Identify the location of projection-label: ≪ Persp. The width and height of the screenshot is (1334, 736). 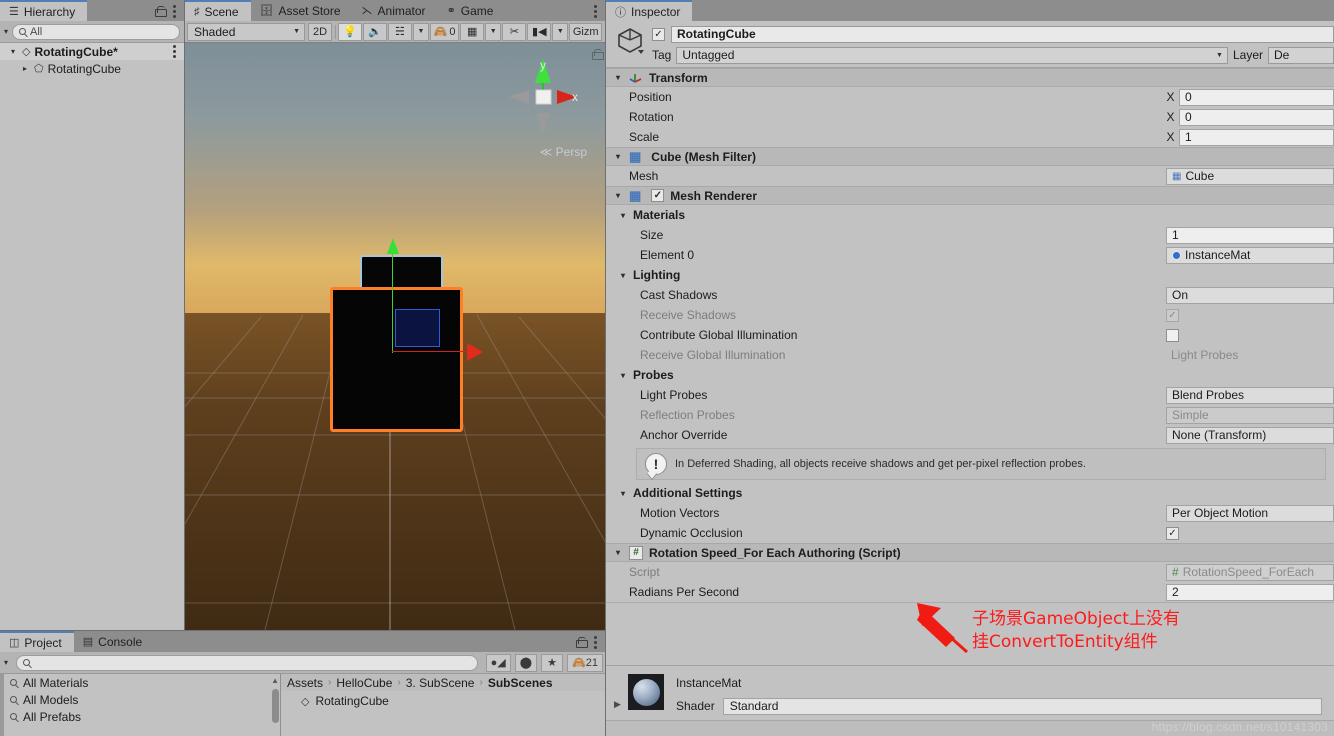
(563, 152).